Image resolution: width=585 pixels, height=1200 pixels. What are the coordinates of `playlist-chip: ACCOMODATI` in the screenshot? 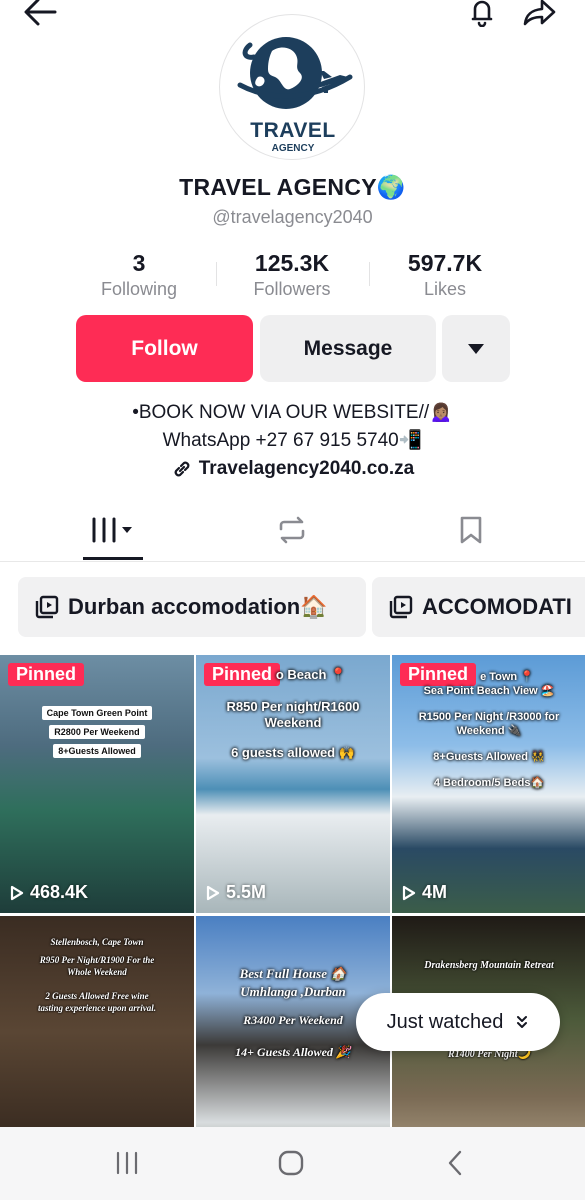 It's located at (478, 607).